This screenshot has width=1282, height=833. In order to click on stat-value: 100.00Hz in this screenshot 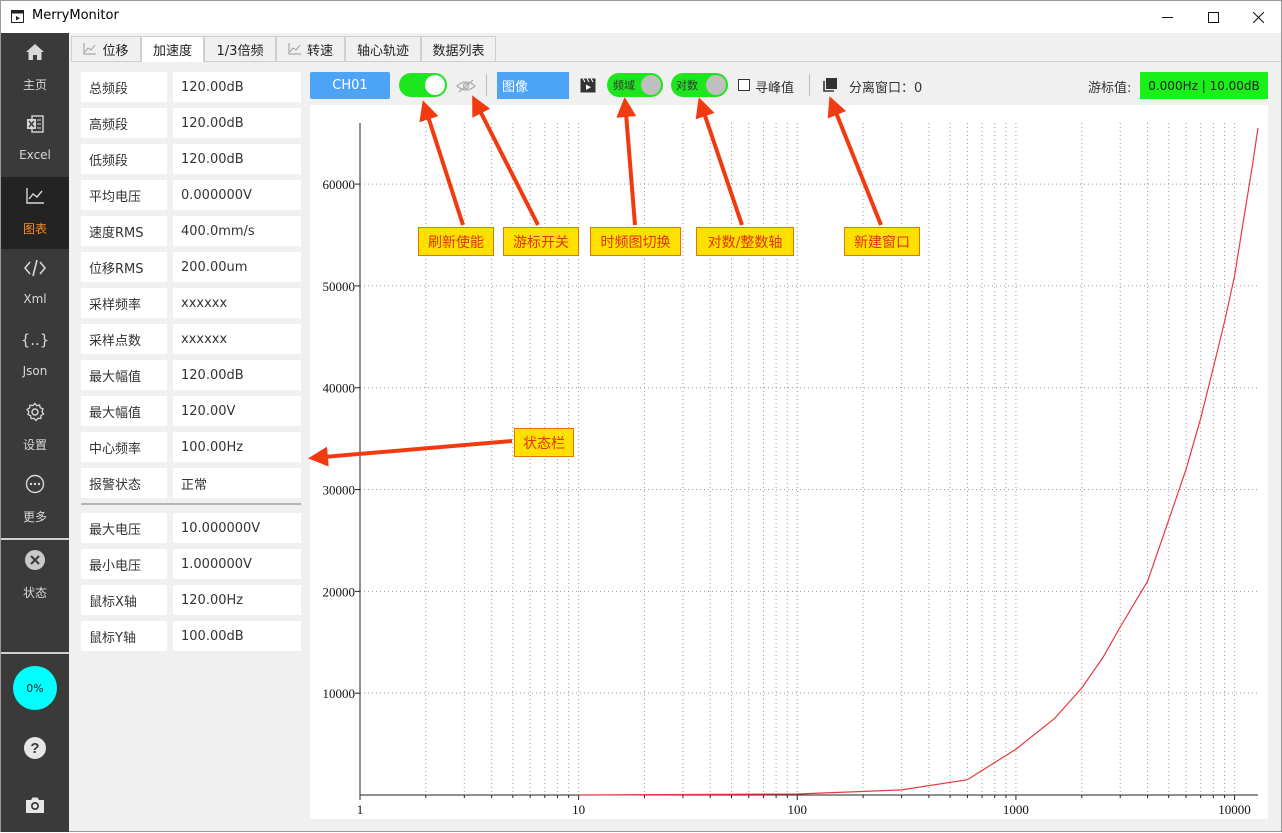, I will do `click(237, 447)`.